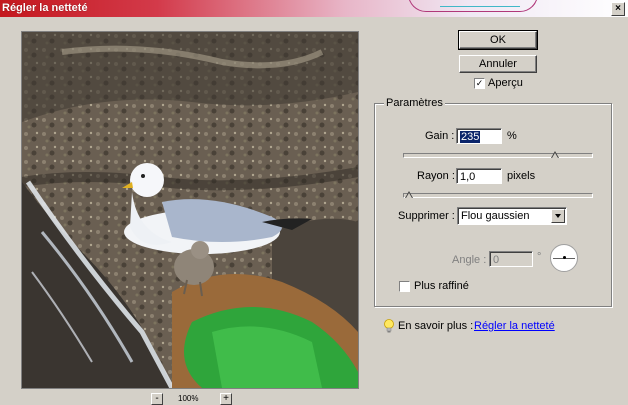 Image resolution: width=628 pixels, height=405 pixels. I want to click on title-decoration-line, so click(480, 3).